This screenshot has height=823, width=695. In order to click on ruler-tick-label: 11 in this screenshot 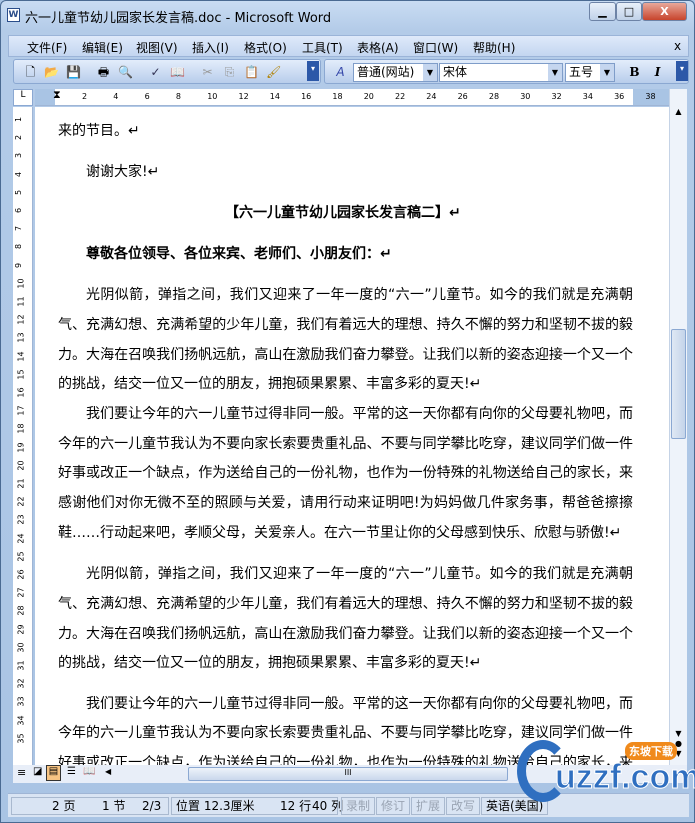, I will do `click(21, 301)`.